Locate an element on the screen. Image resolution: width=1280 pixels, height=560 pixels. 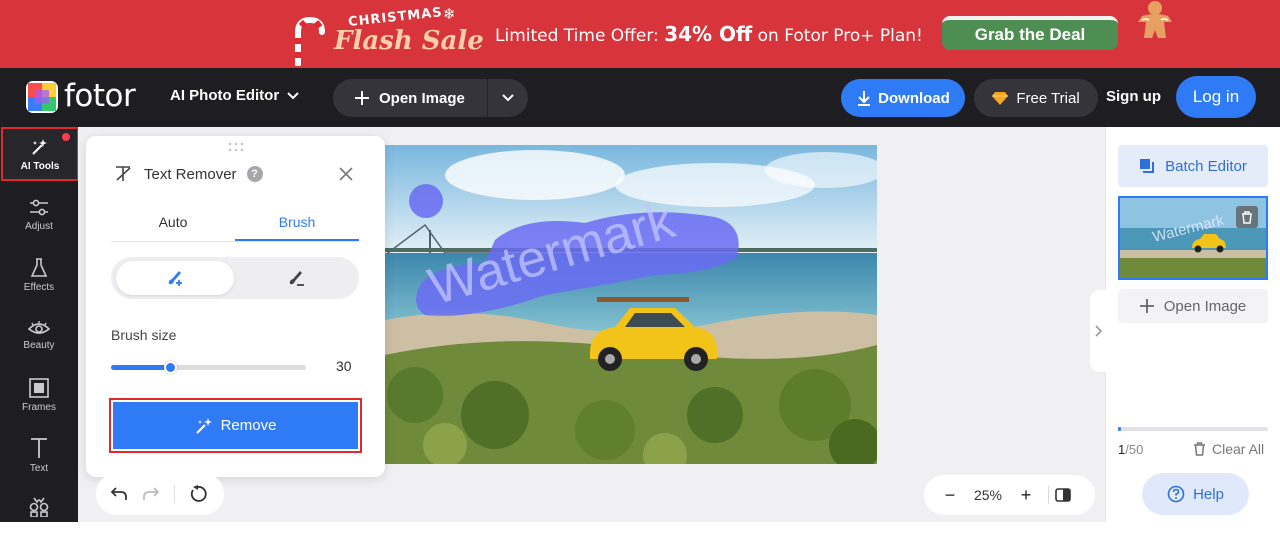
download-icon is located at coordinates (864, 98).